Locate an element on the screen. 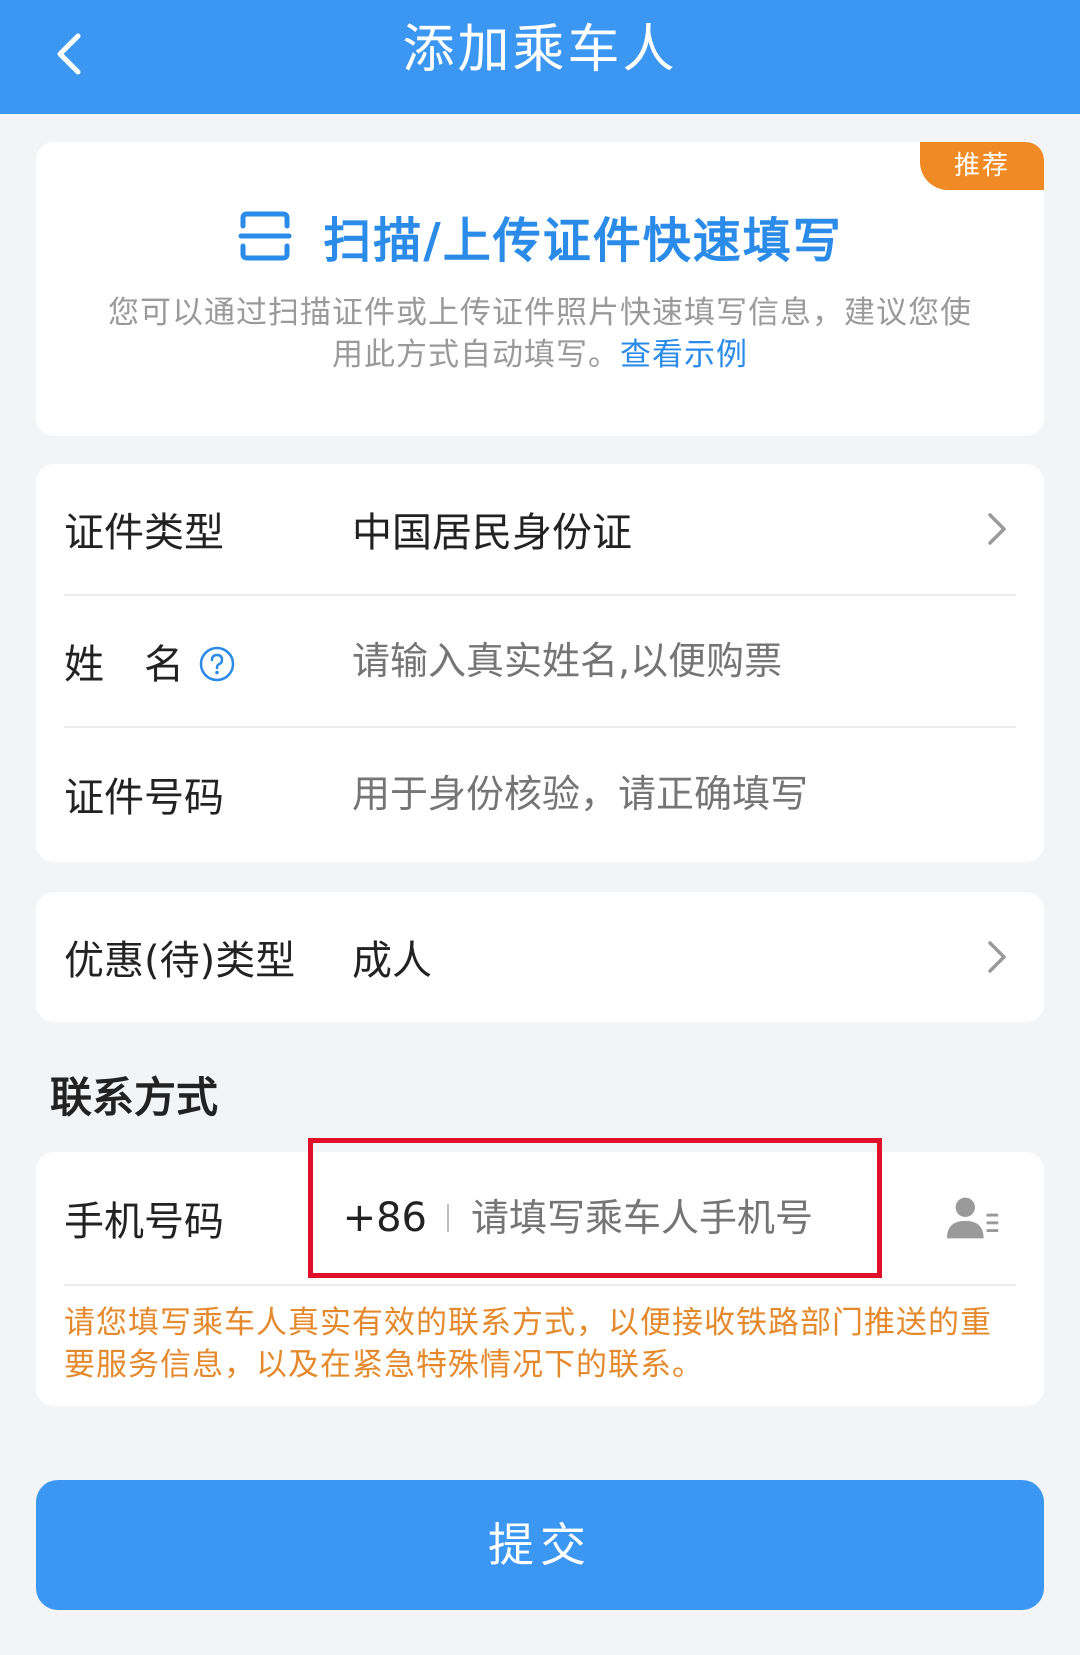 This screenshot has width=1080, height=1655. scan-description: 您可以通过扫描证件或上传证件照片快速填写信息，建议您使用此方式自动填写。查看示例 is located at coordinates (540, 334).